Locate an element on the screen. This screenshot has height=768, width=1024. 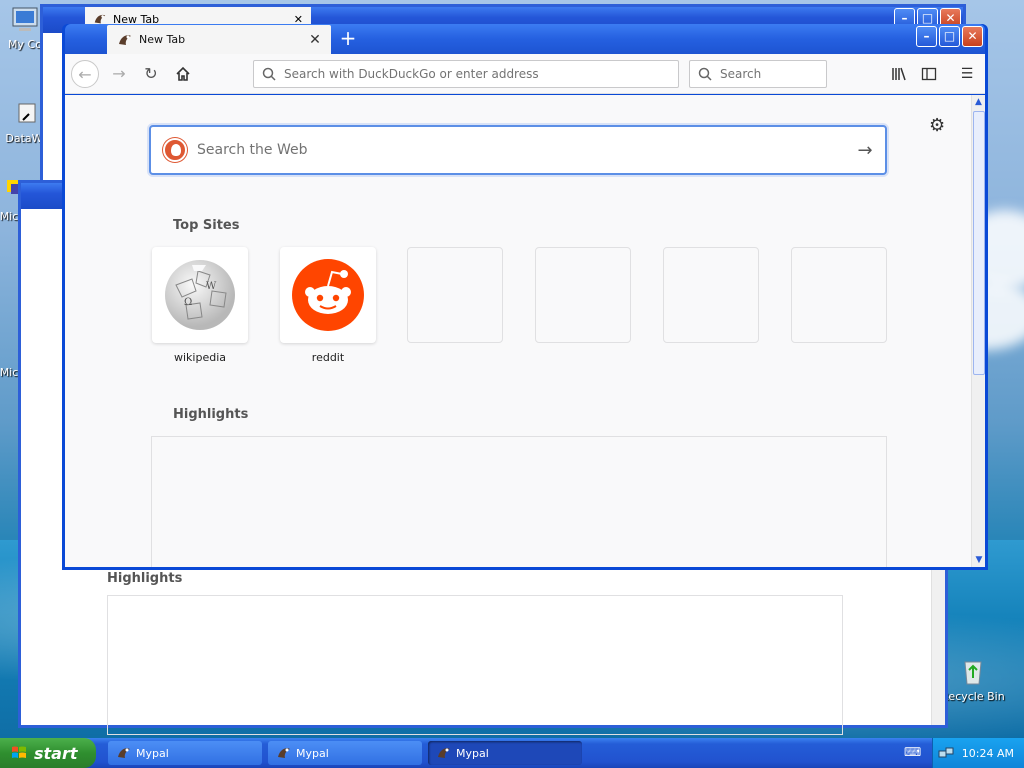
forward-button: → is located at coordinates (119, 74).